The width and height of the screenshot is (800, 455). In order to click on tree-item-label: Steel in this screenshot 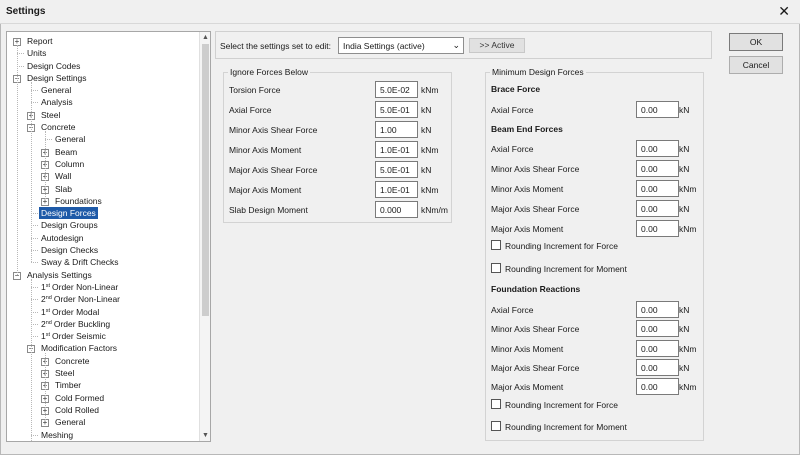, I will do `click(65, 373)`.